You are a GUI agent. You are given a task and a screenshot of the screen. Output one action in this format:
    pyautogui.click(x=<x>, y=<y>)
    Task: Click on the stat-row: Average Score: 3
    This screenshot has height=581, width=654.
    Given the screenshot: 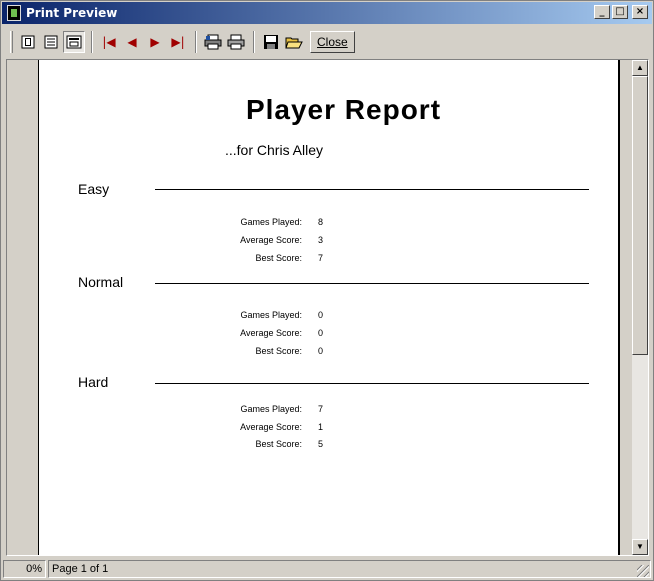 What is the action you would take?
    pyautogui.click(x=289, y=240)
    